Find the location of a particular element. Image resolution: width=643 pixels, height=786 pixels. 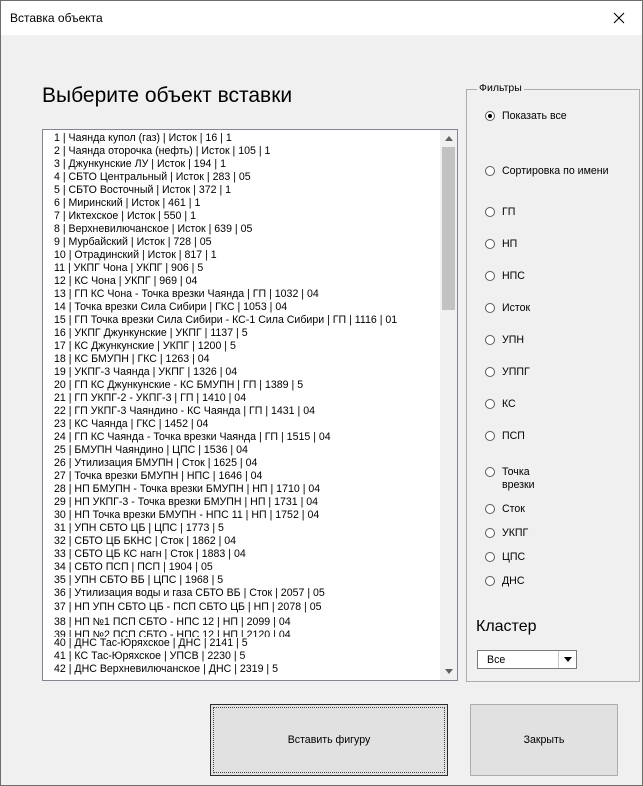

filter-option-label: УППГ is located at coordinates (516, 372).